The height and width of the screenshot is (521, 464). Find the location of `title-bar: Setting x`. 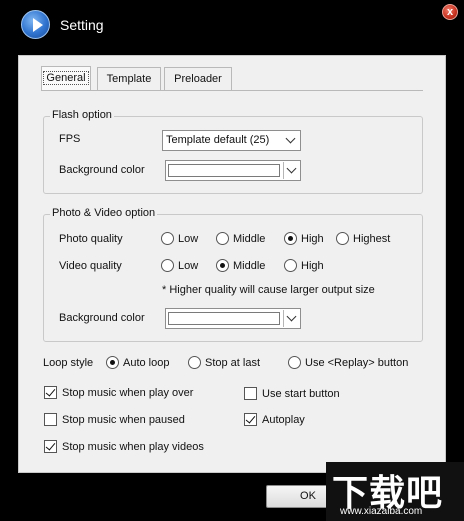

title-bar: Setting x is located at coordinates (232, 25).